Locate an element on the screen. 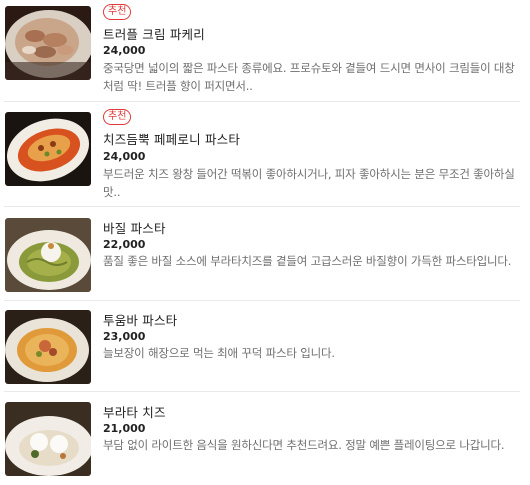 The image size is (530, 485). basil-pasta-photo is located at coordinates (48, 255).